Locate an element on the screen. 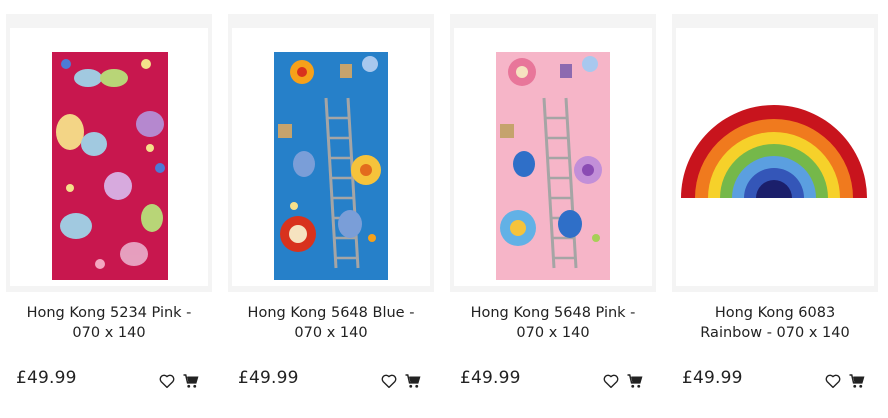 The width and height of the screenshot is (888, 418). pink-butterfly-rug-image is located at coordinates (110, 166).